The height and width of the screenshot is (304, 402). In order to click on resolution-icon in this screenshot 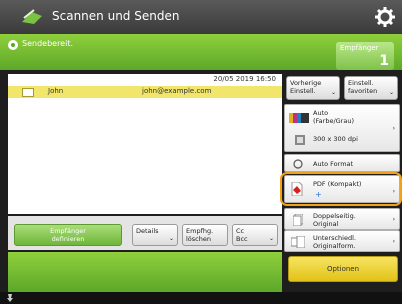, I will do `click(300, 140)`.